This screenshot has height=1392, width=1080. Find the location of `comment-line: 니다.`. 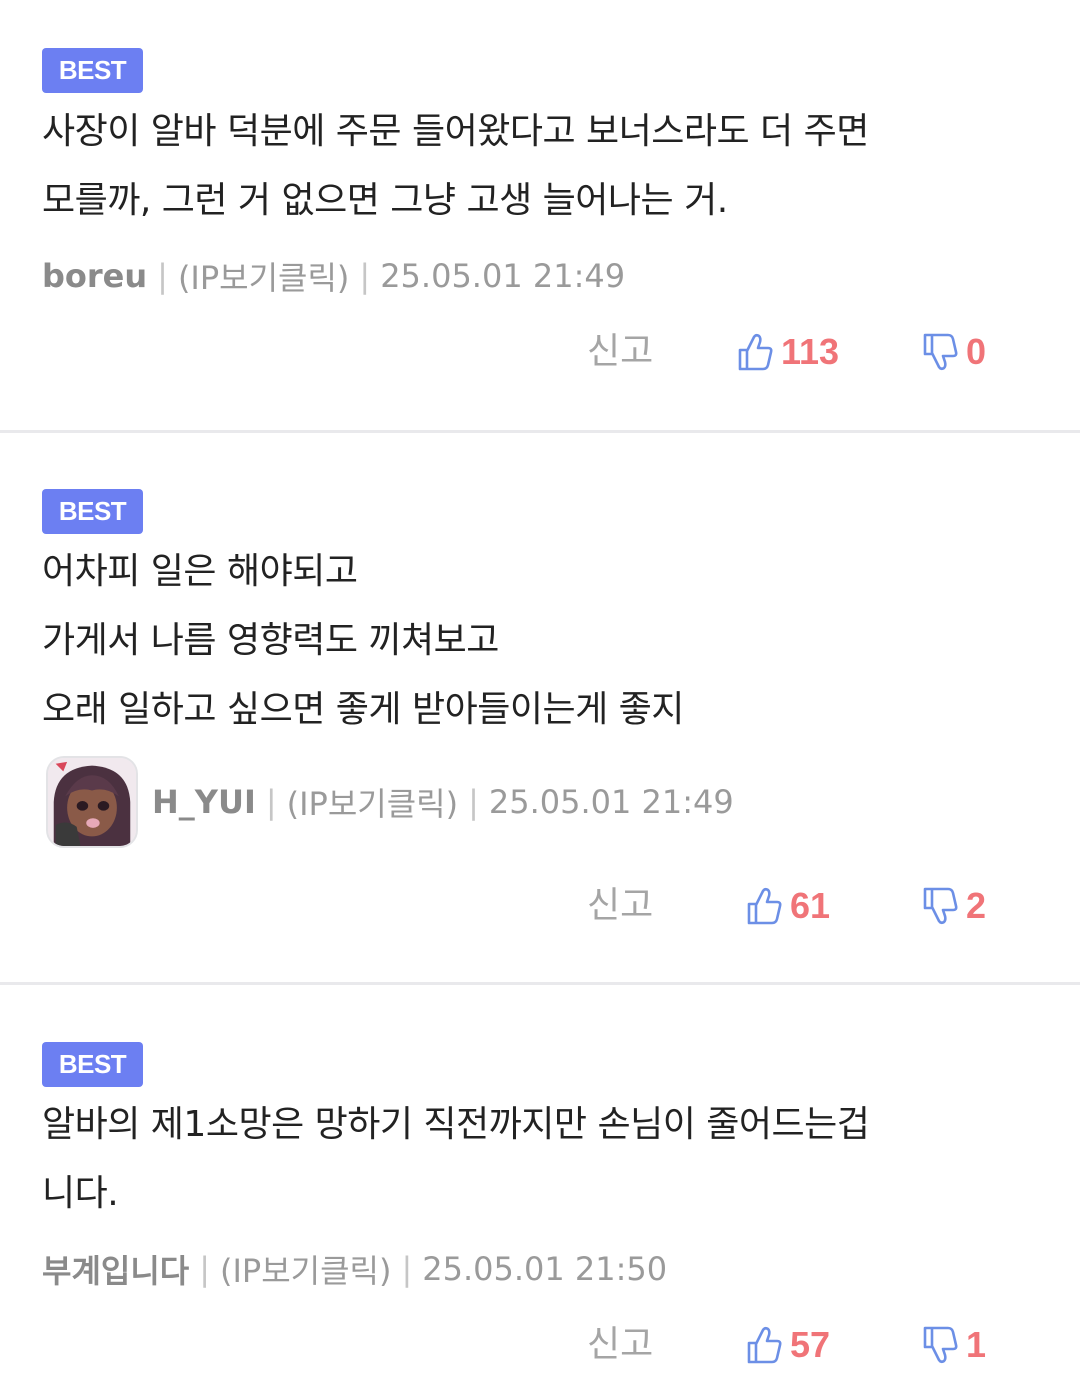

comment-line: 니다. is located at coordinates (80, 1193).